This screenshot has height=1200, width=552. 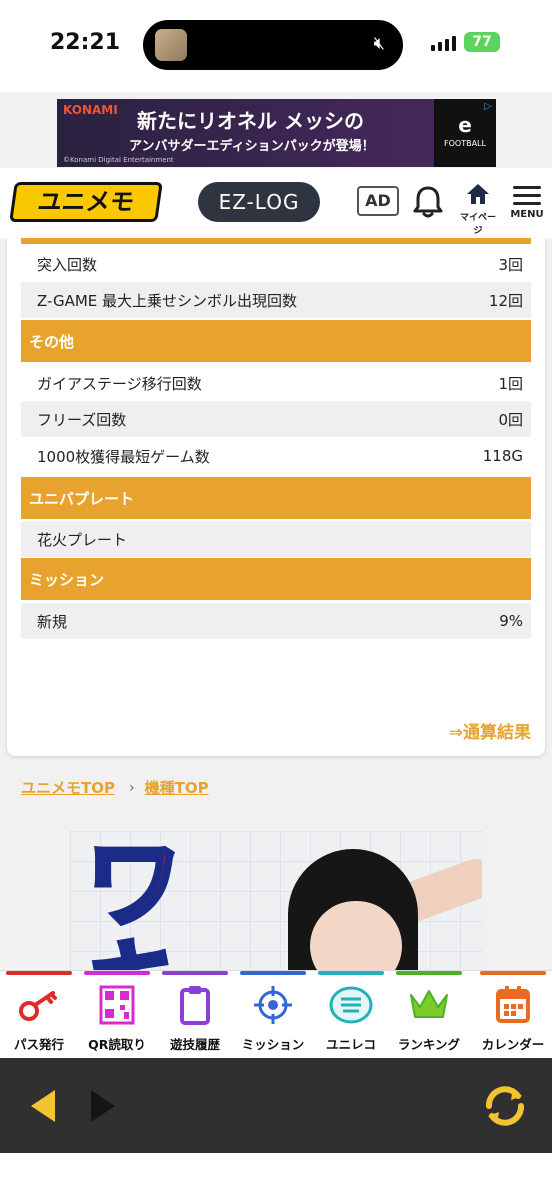 I want to click on forward-arrow-icon, so click(x=103, y=1106).